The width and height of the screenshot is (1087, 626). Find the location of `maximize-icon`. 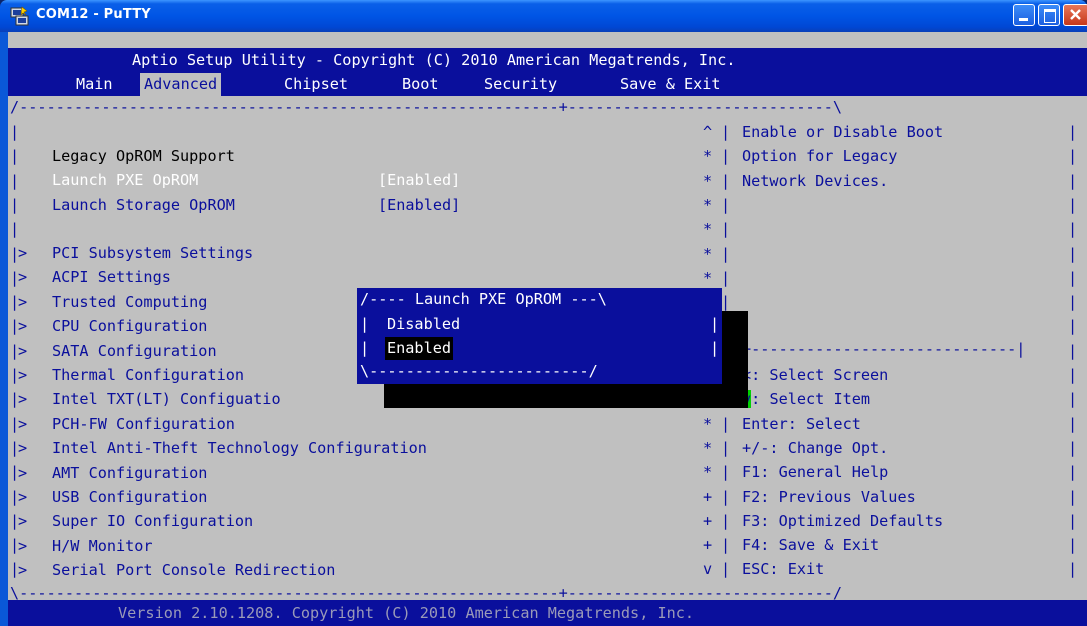

maximize-icon is located at coordinates (1050, 16).